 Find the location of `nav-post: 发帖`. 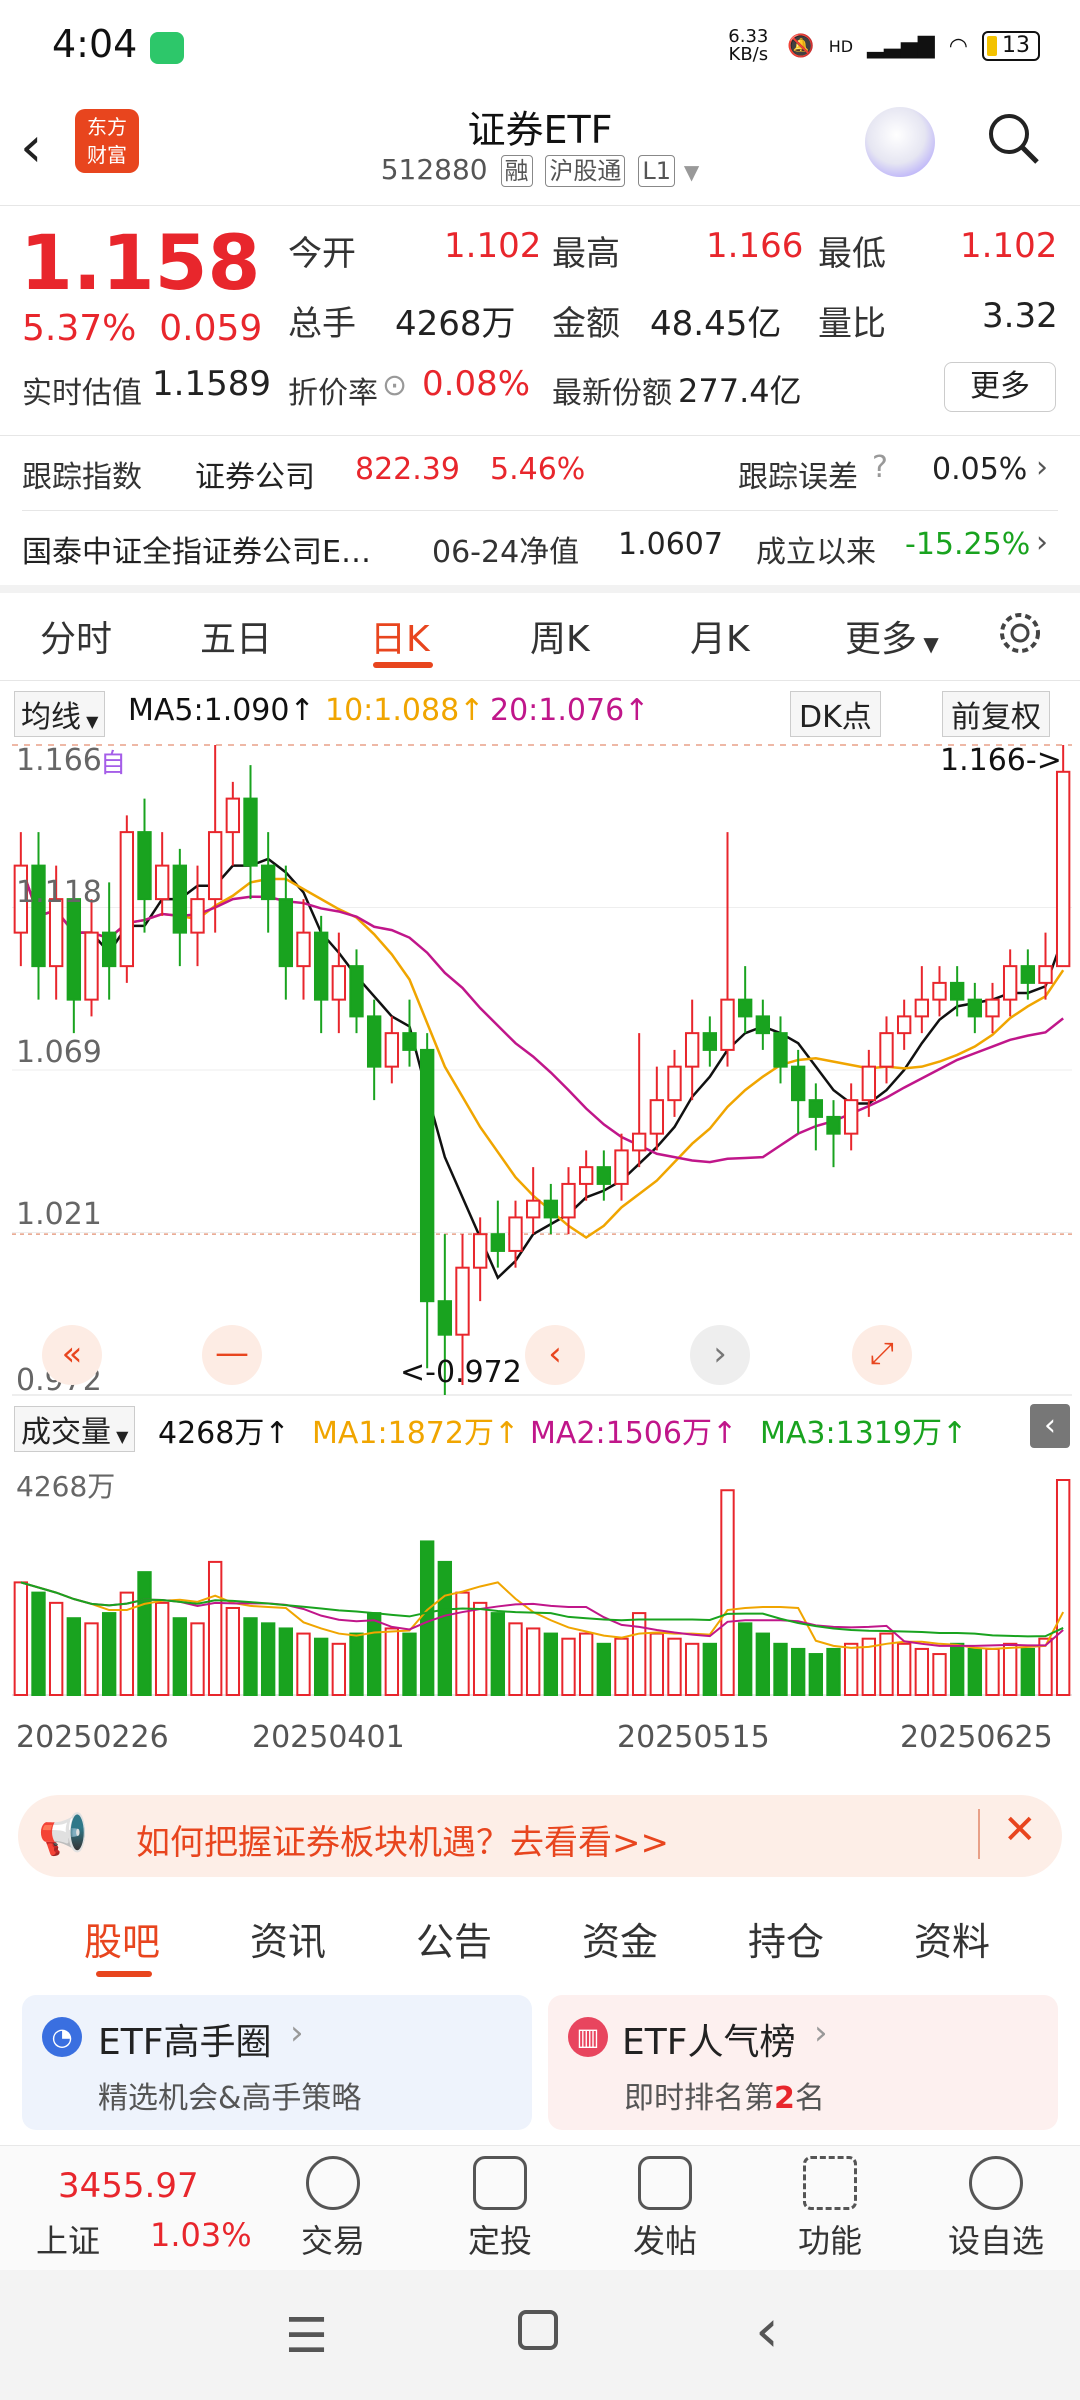

nav-post: 发帖 is located at coordinates (665, 2209).